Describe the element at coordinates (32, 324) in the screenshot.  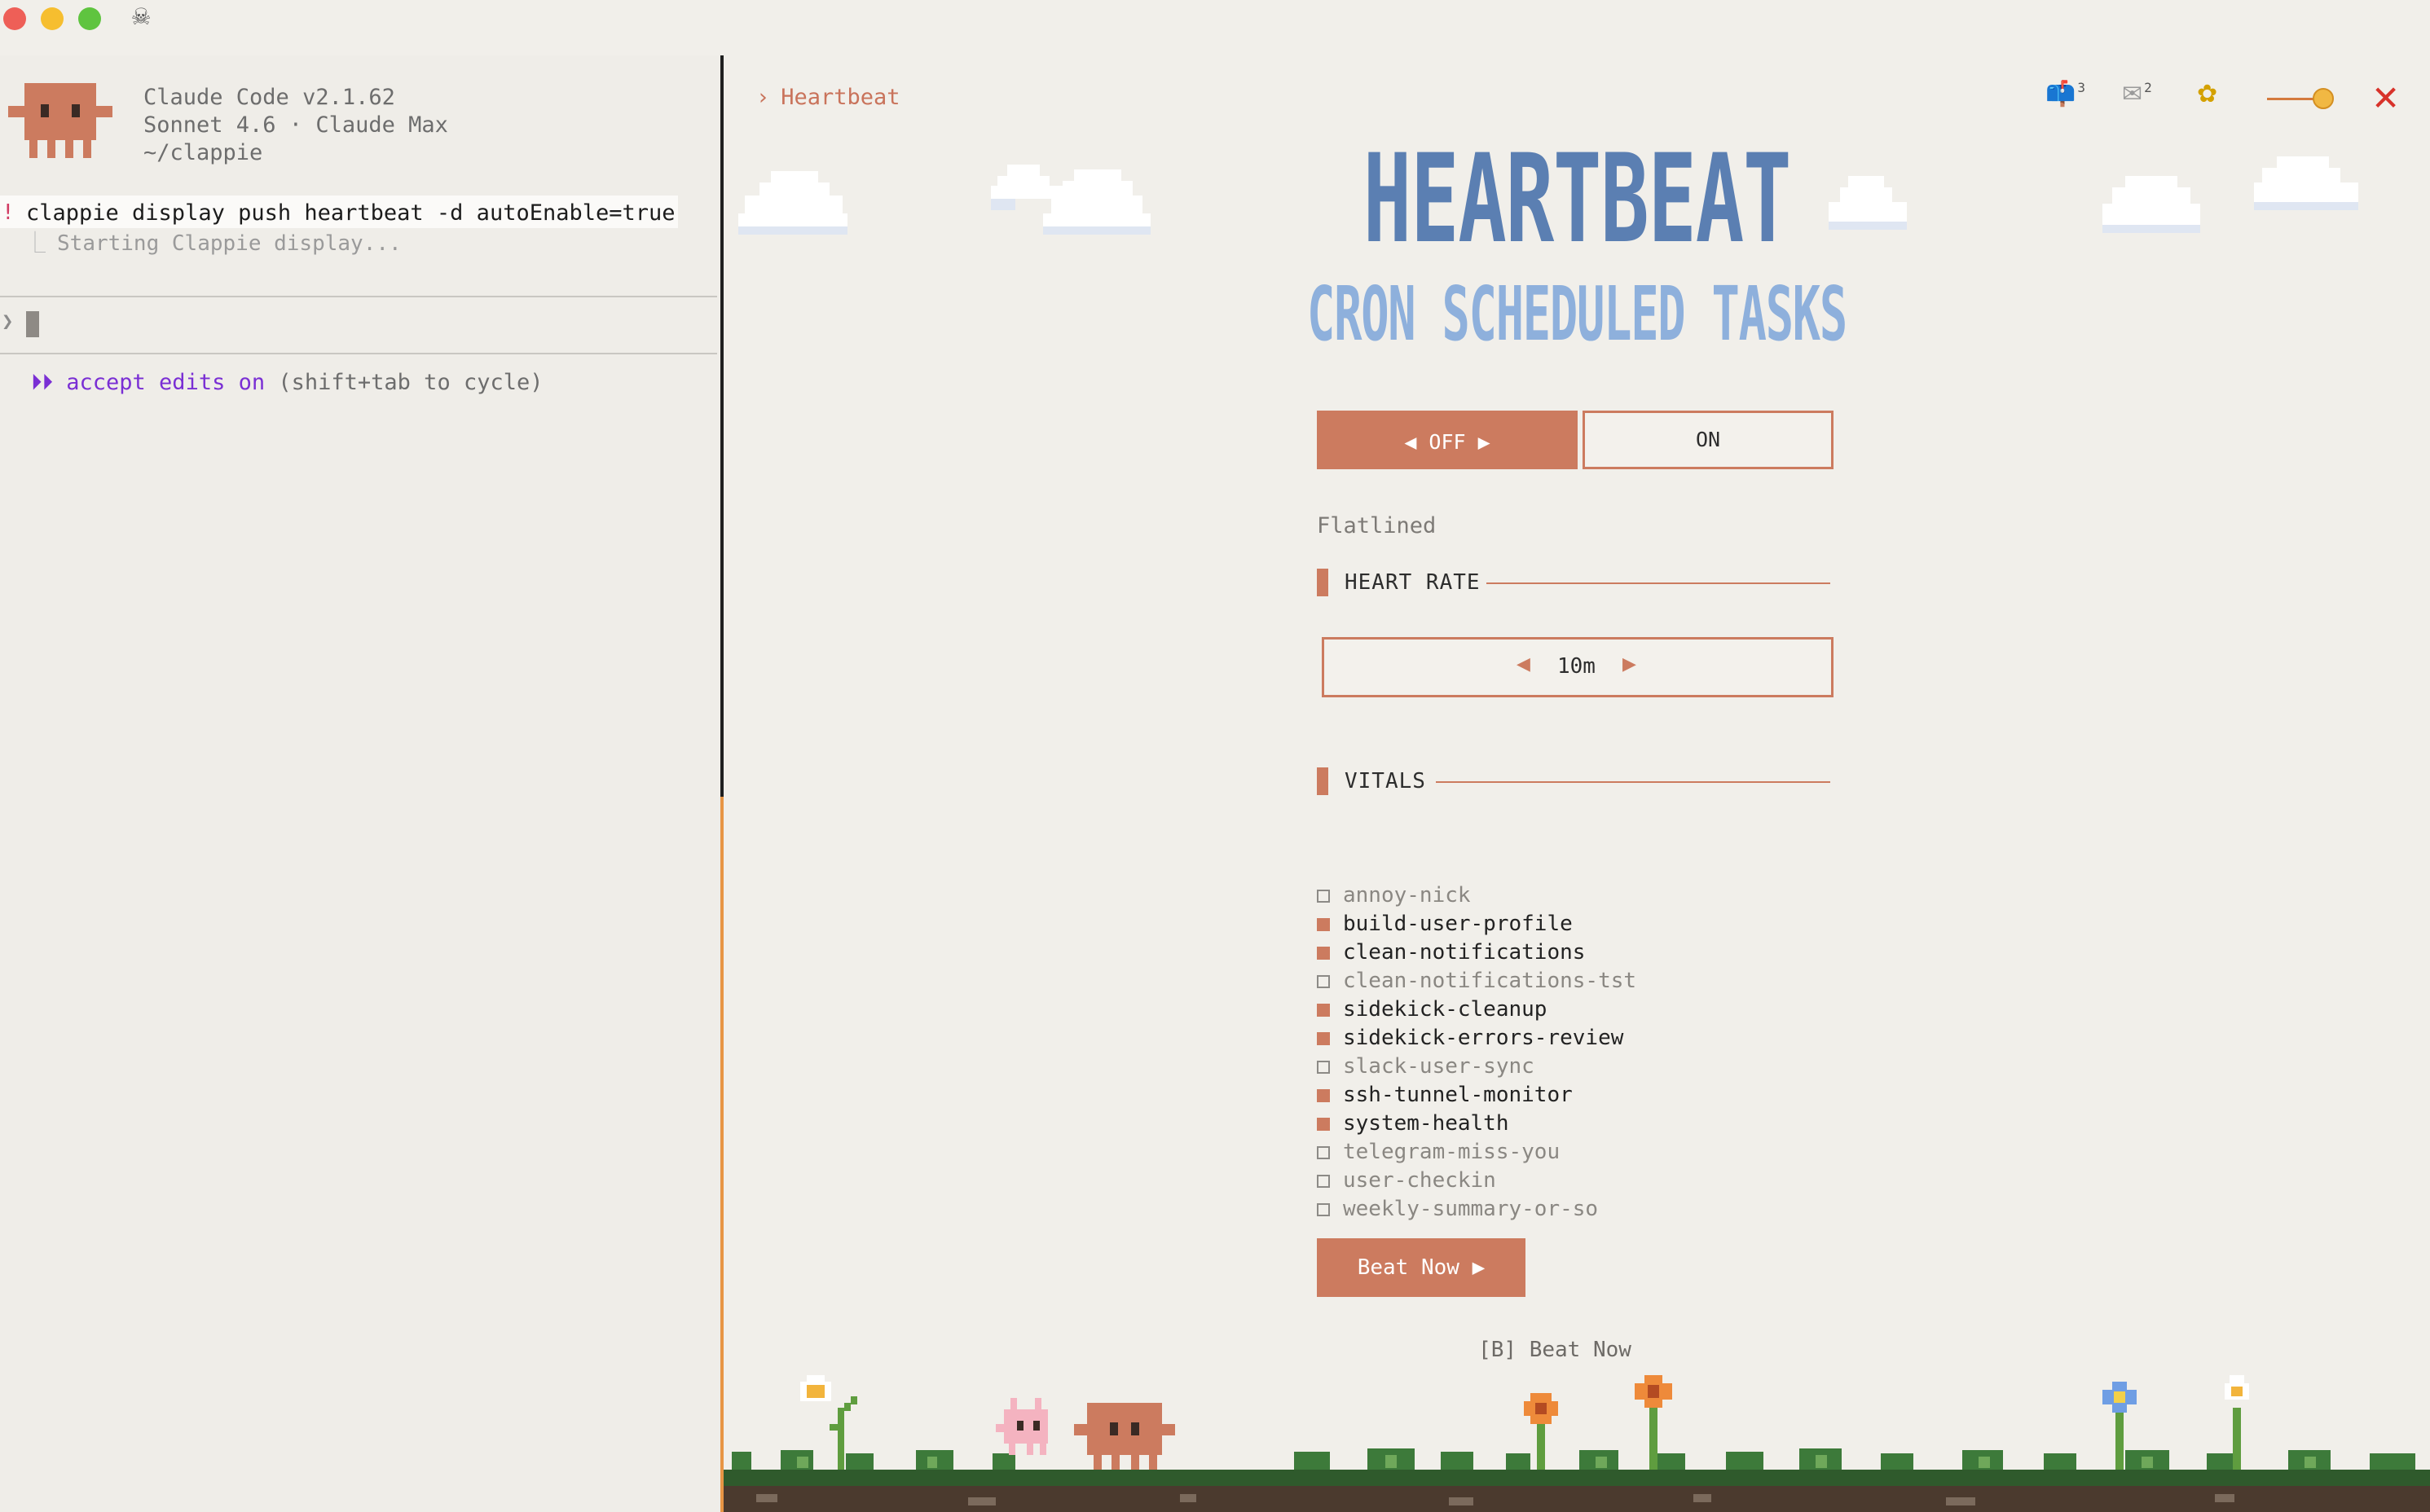
I see `prompt-input` at that location.